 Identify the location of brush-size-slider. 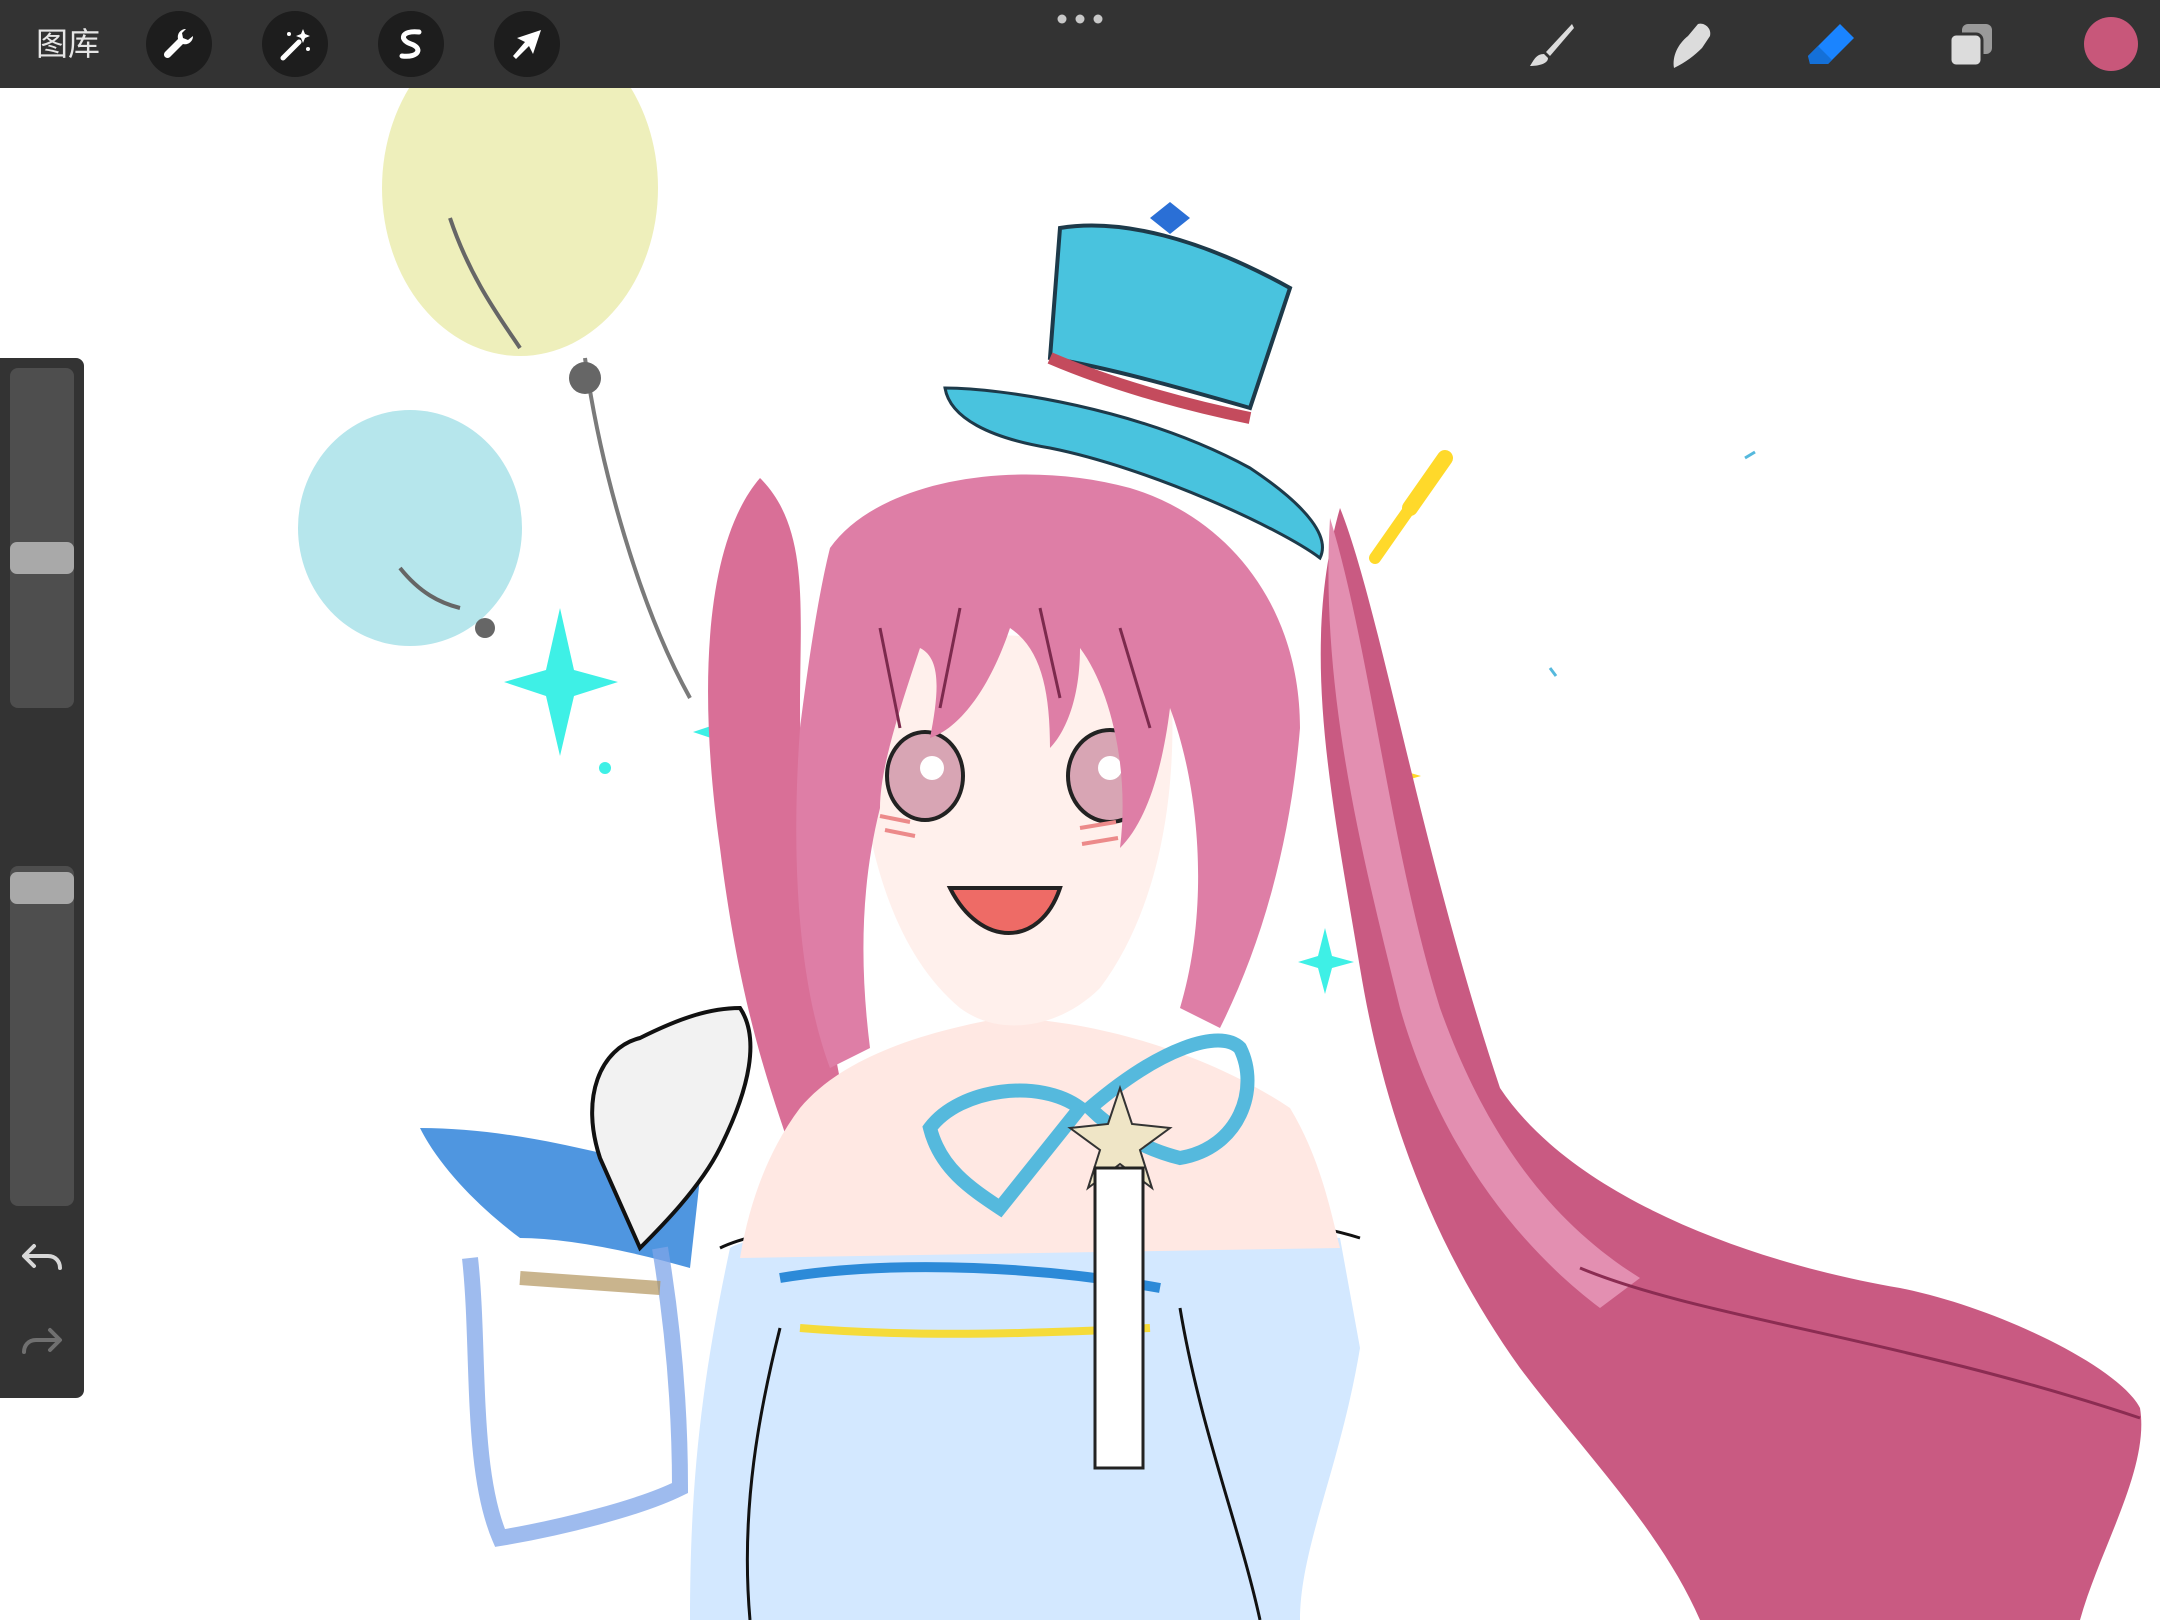
(42, 538).